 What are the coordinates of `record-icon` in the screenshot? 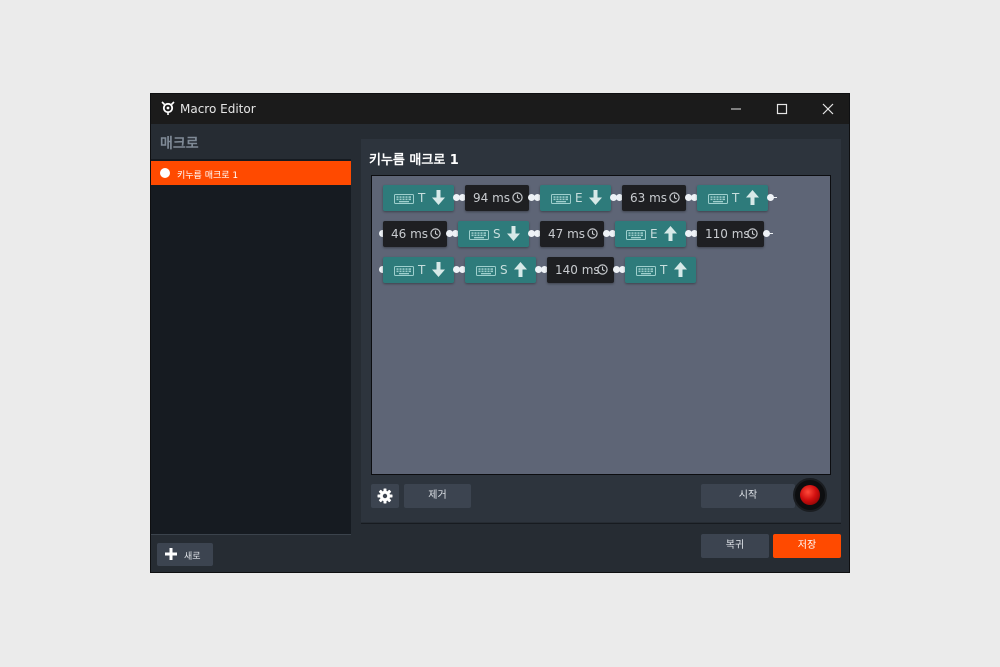 It's located at (810, 495).